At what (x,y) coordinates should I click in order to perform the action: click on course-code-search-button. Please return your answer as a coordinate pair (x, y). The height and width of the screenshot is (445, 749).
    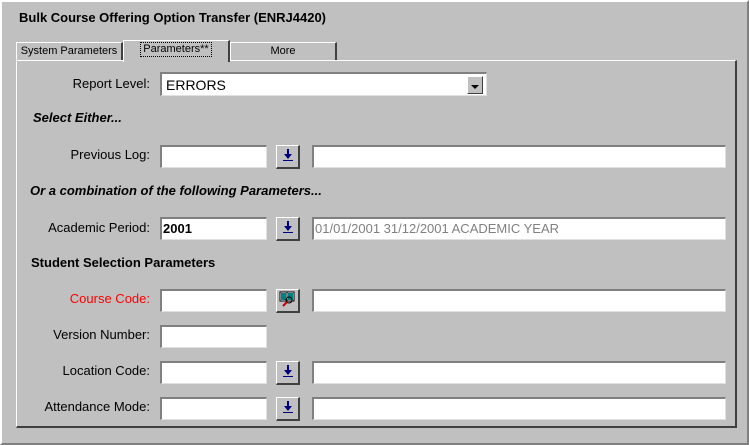
    Looking at the image, I should click on (288, 301).